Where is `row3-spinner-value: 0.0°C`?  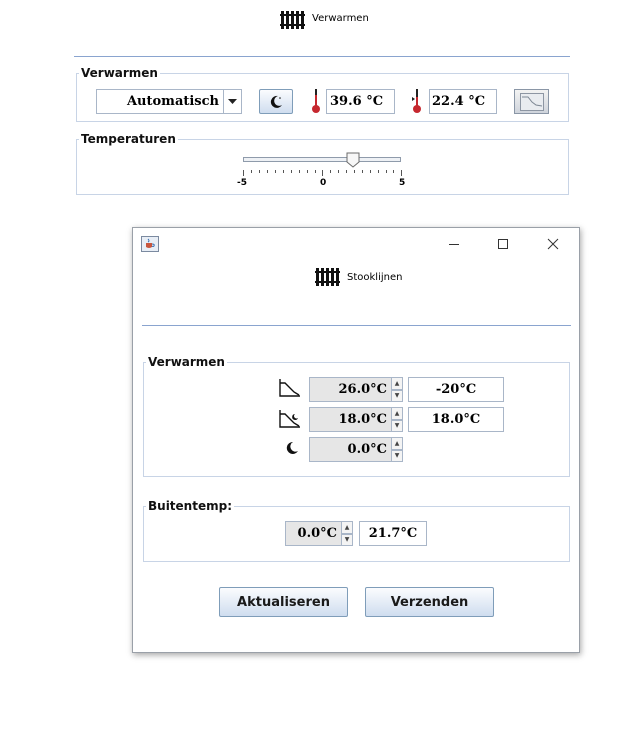
row3-spinner-value: 0.0°C is located at coordinates (350, 449).